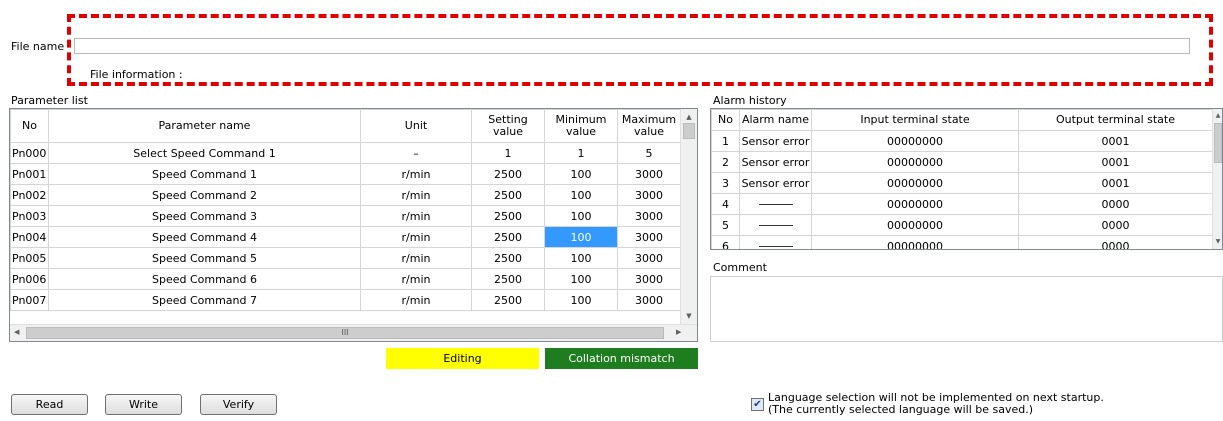 Image resolution: width=1223 pixels, height=421 pixels. I want to click on alarm-column-header-alarm-name: Alarm name, so click(775, 120).